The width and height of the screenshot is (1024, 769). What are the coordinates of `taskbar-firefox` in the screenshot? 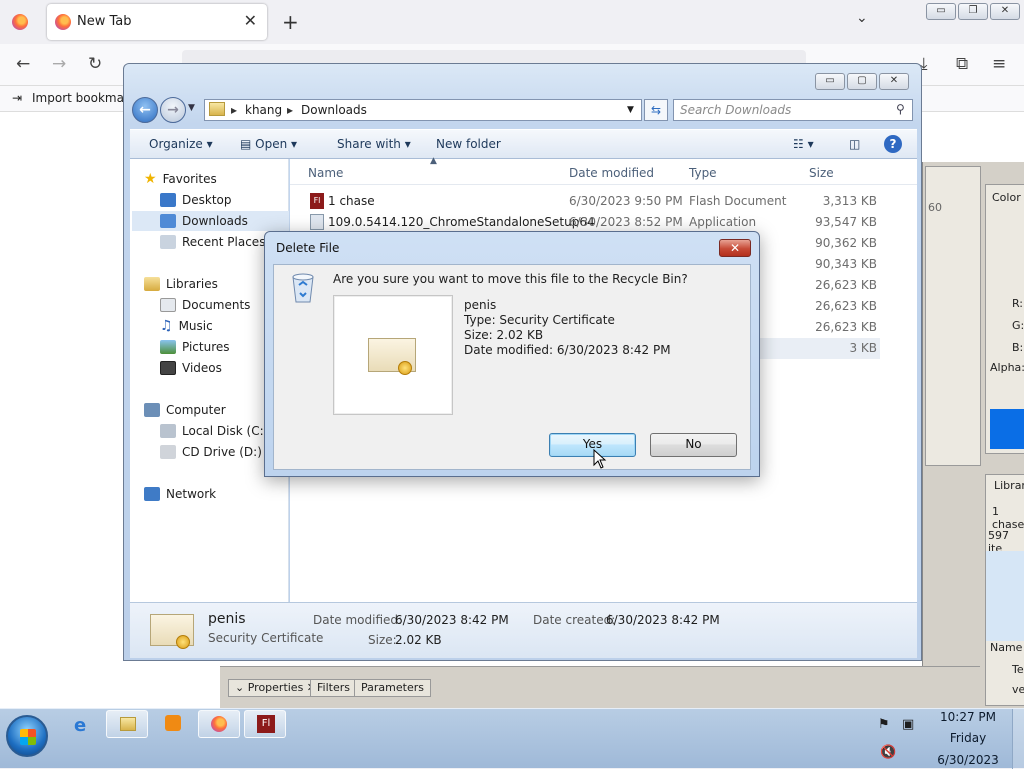 It's located at (219, 724).